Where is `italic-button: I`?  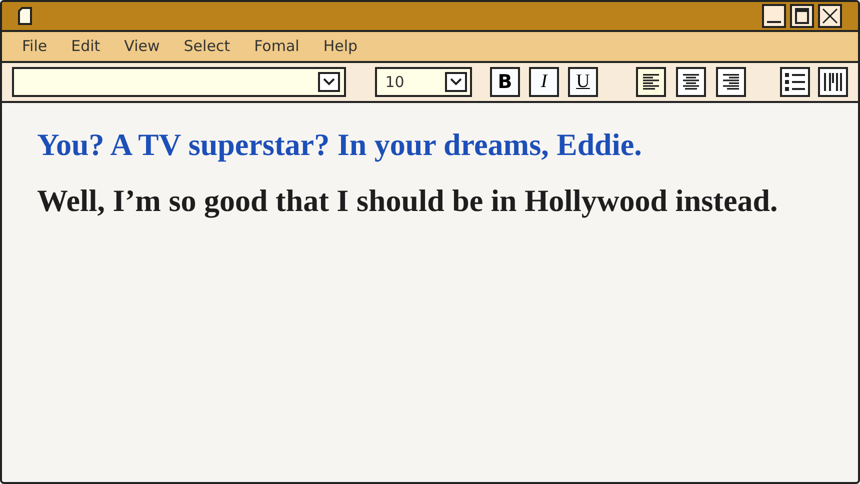
italic-button: I is located at coordinates (544, 82).